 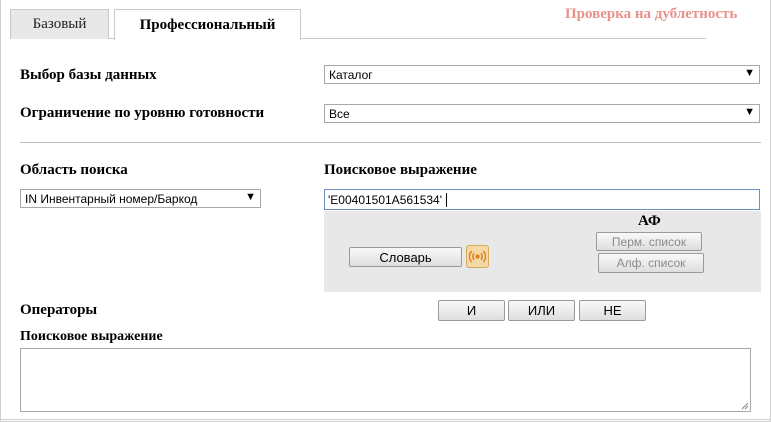 What do you see at coordinates (59, 310) in the screenshot?
I see `operators-label: Операторы` at bounding box center [59, 310].